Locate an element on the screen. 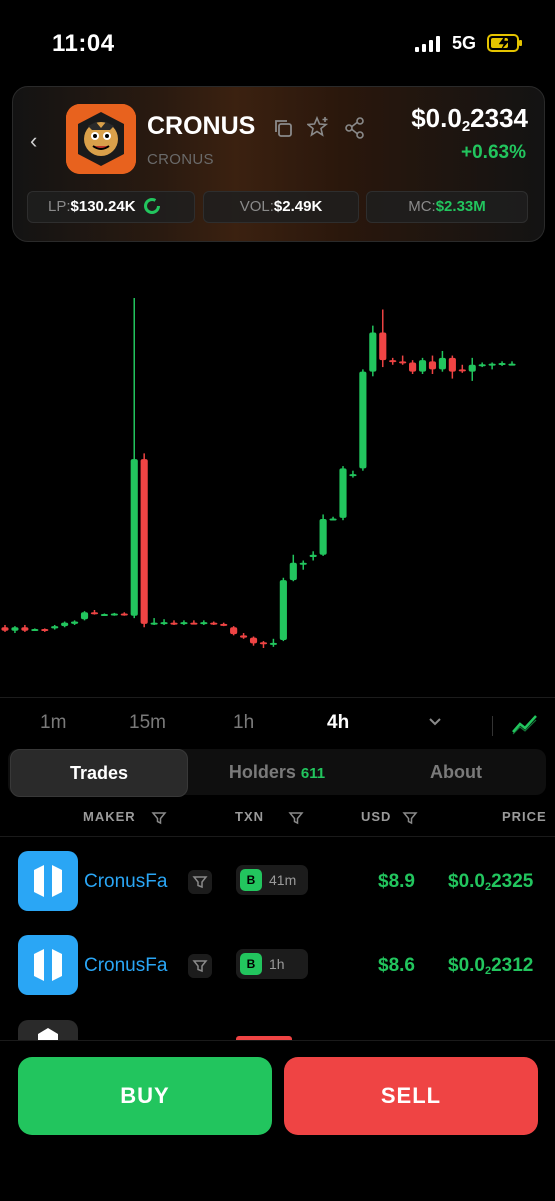  share-icon is located at coordinates (355, 128).